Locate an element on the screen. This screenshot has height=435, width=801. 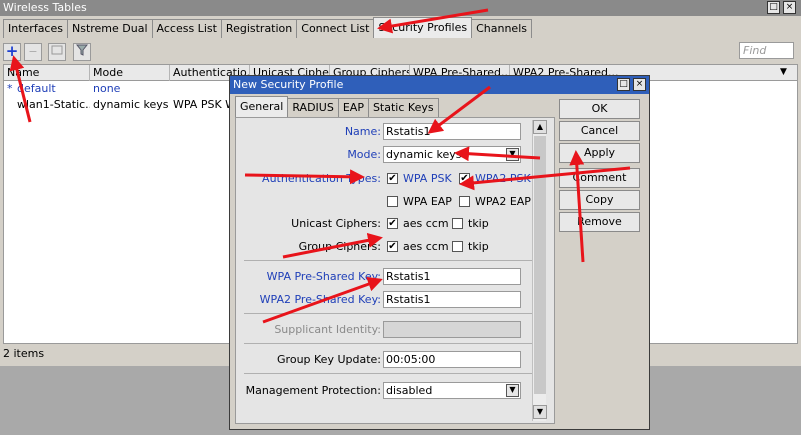
supplicant-label: Supplicant Identity: is located at coordinates (327, 329).